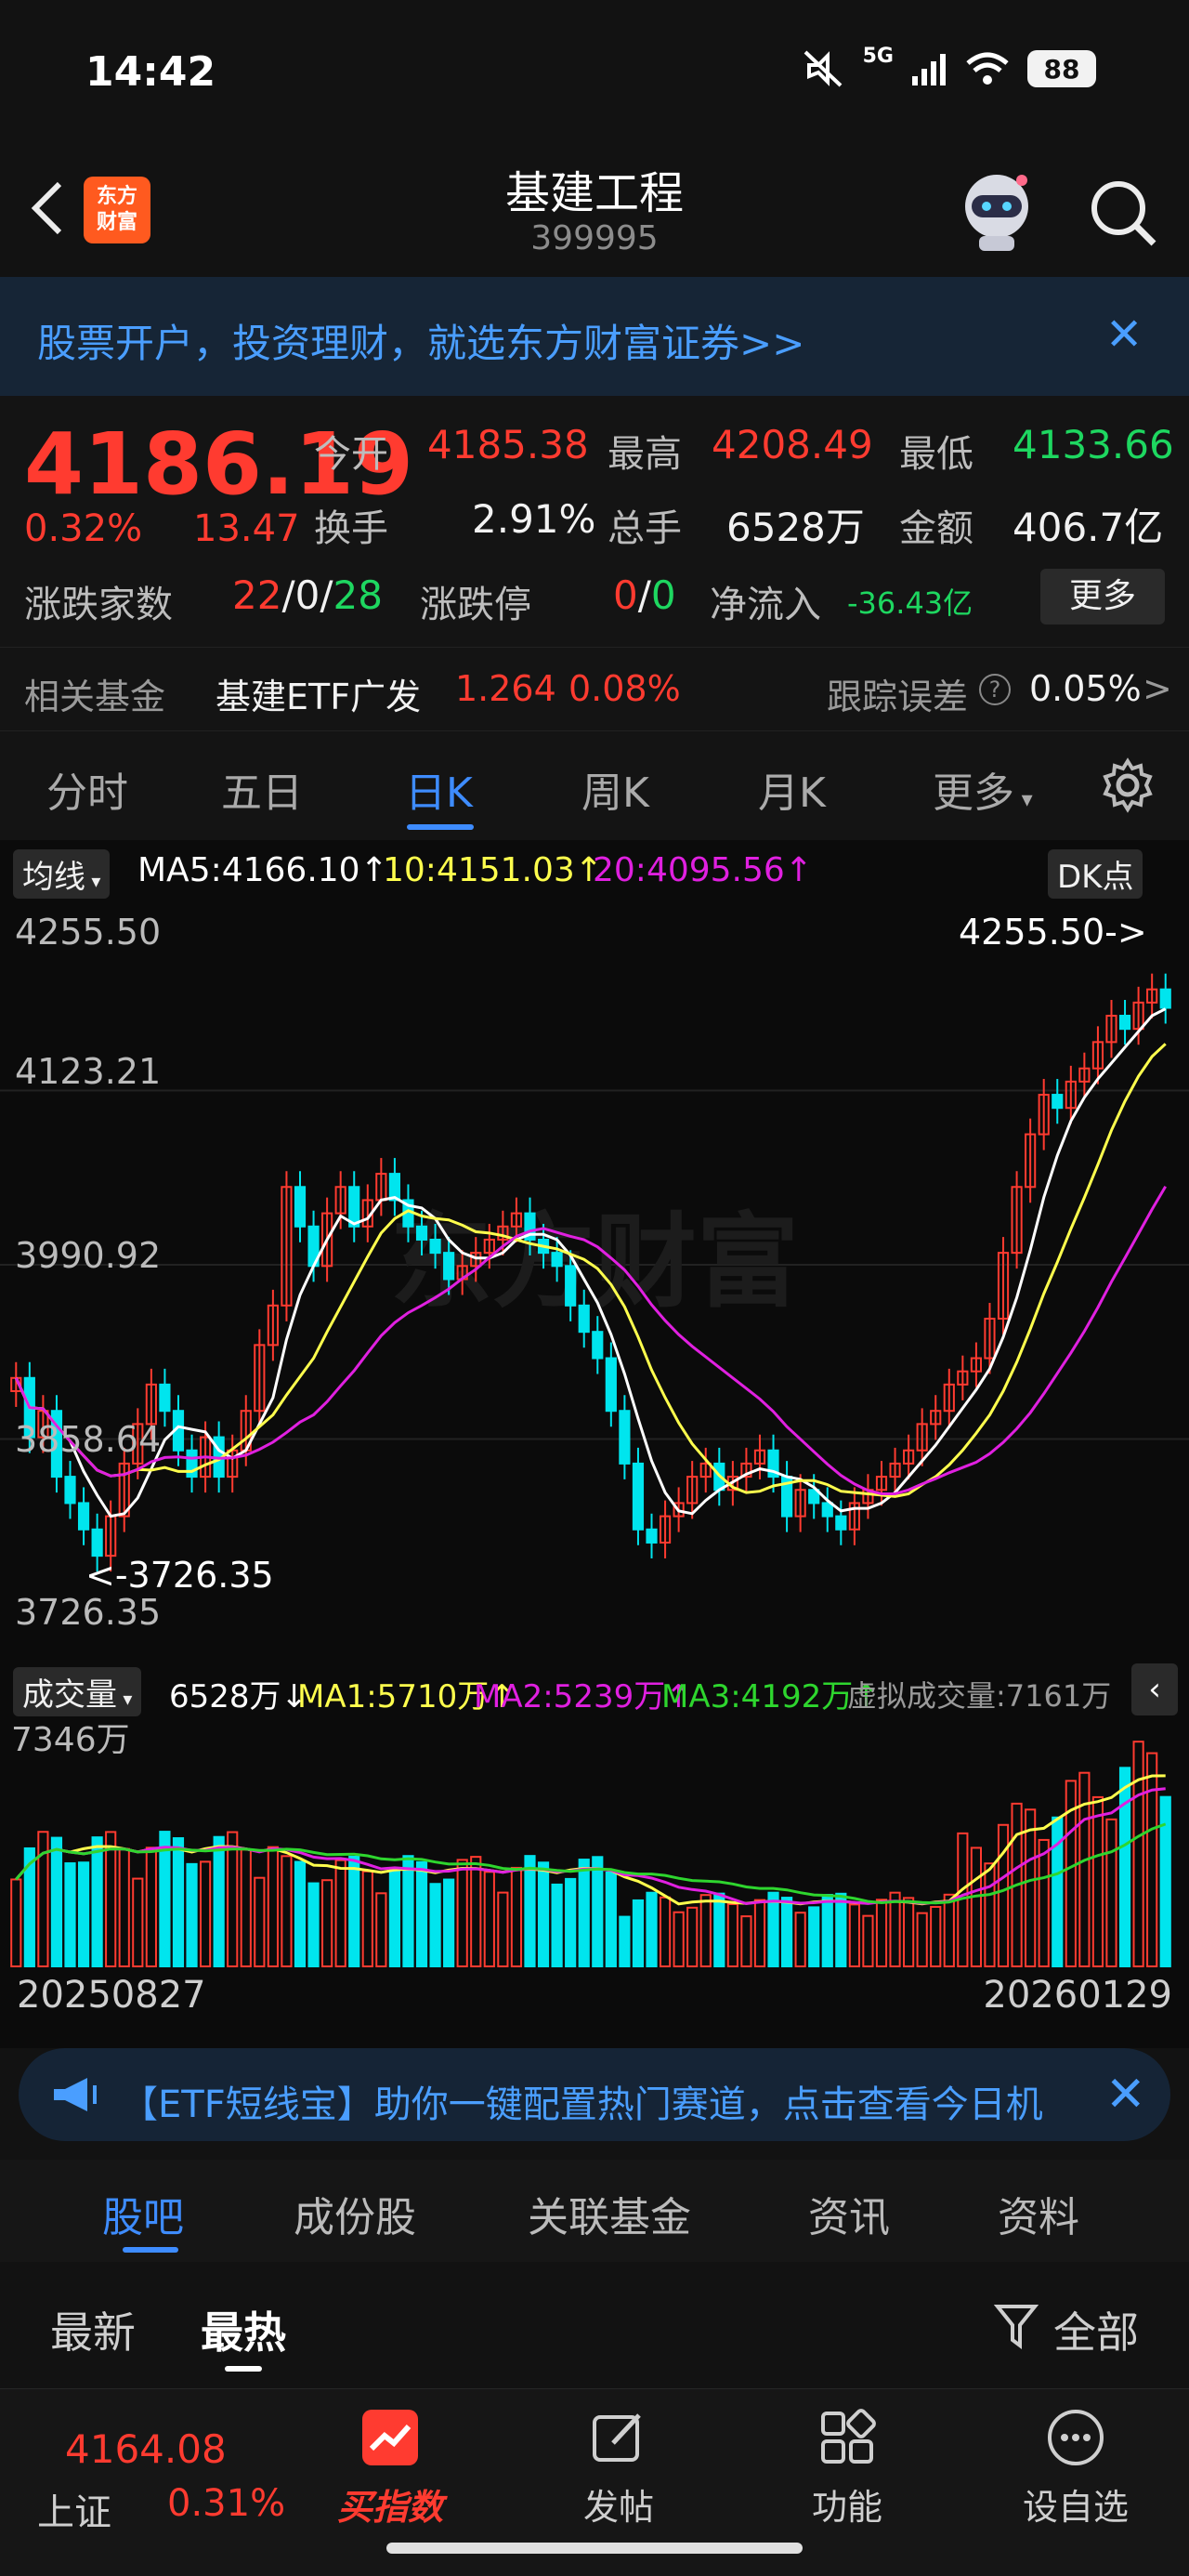 The image size is (1189, 2576). Describe the element at coordinates (88, 1439) in the screenshot. I see `y-axis-l4: 3858.64` at that location.